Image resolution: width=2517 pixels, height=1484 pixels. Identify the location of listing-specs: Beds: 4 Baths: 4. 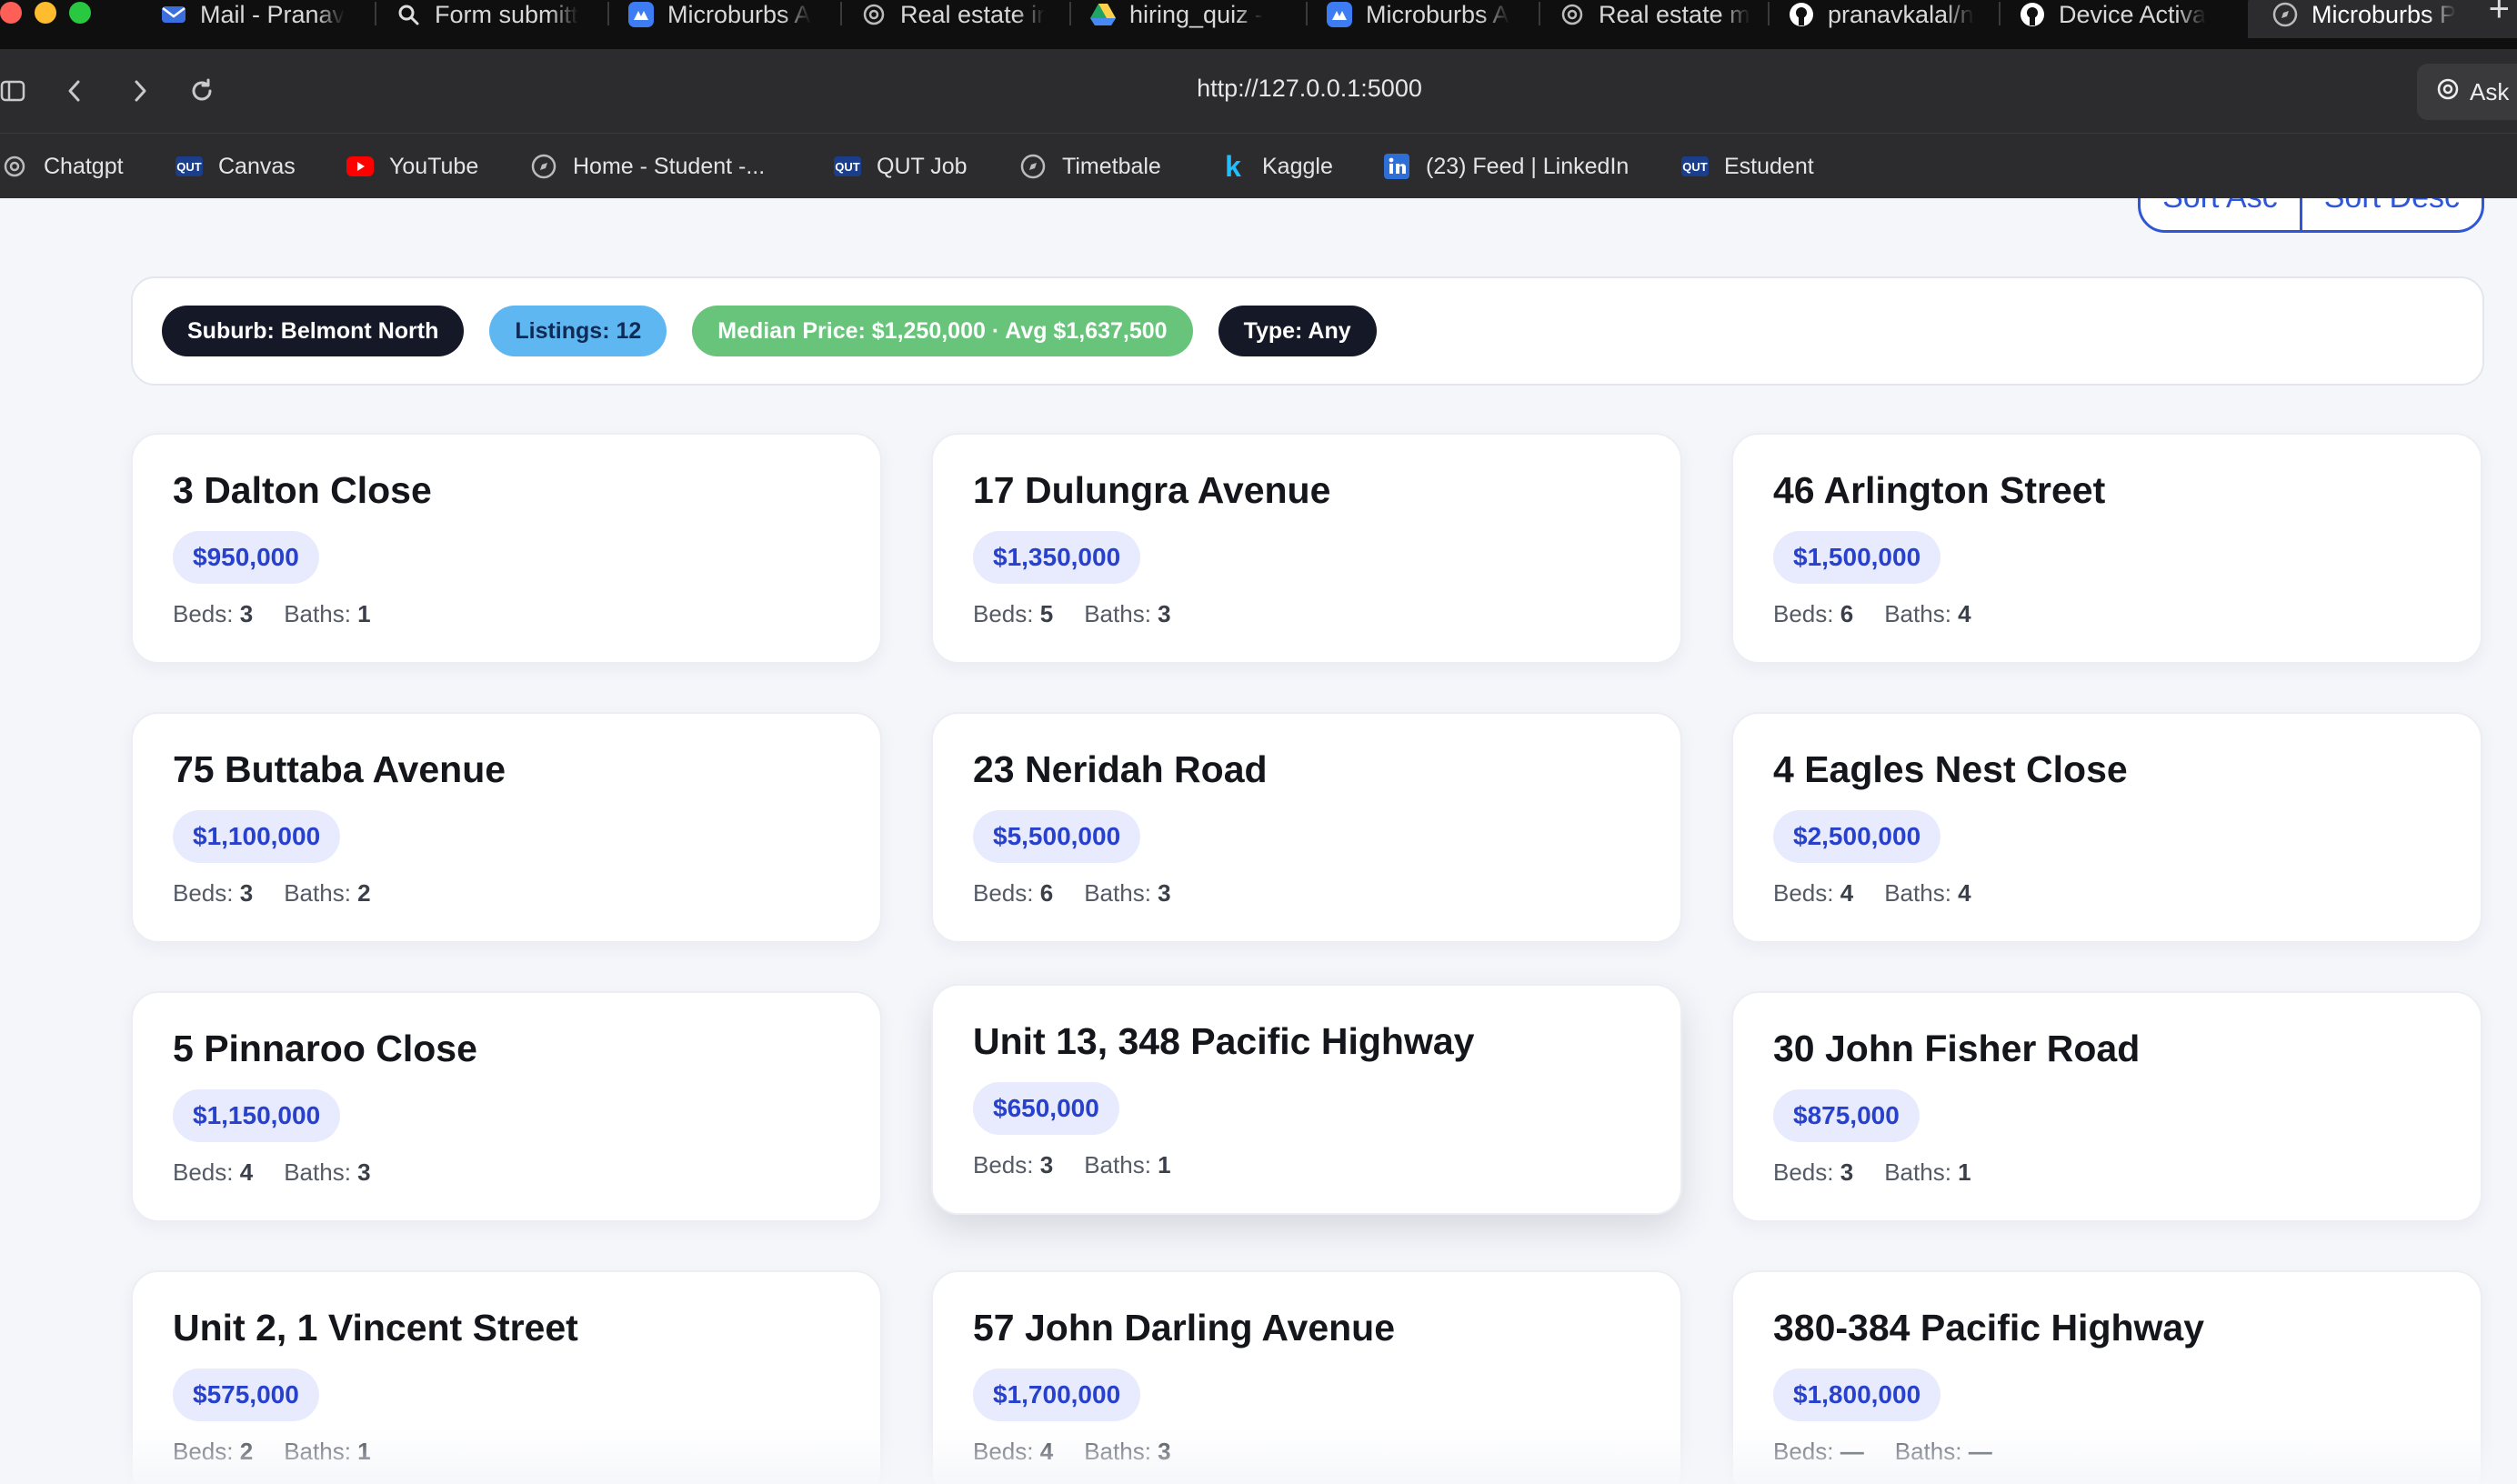
(2107, 893).